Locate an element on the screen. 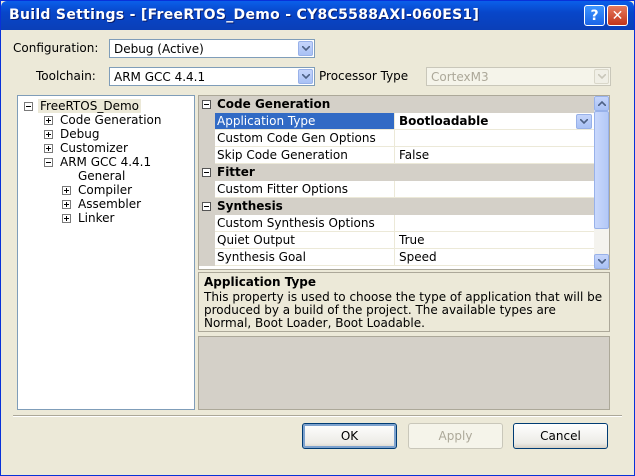 This screenshot has width=635, height=476. property-name: Application Type is located at coordinates (305, 121).